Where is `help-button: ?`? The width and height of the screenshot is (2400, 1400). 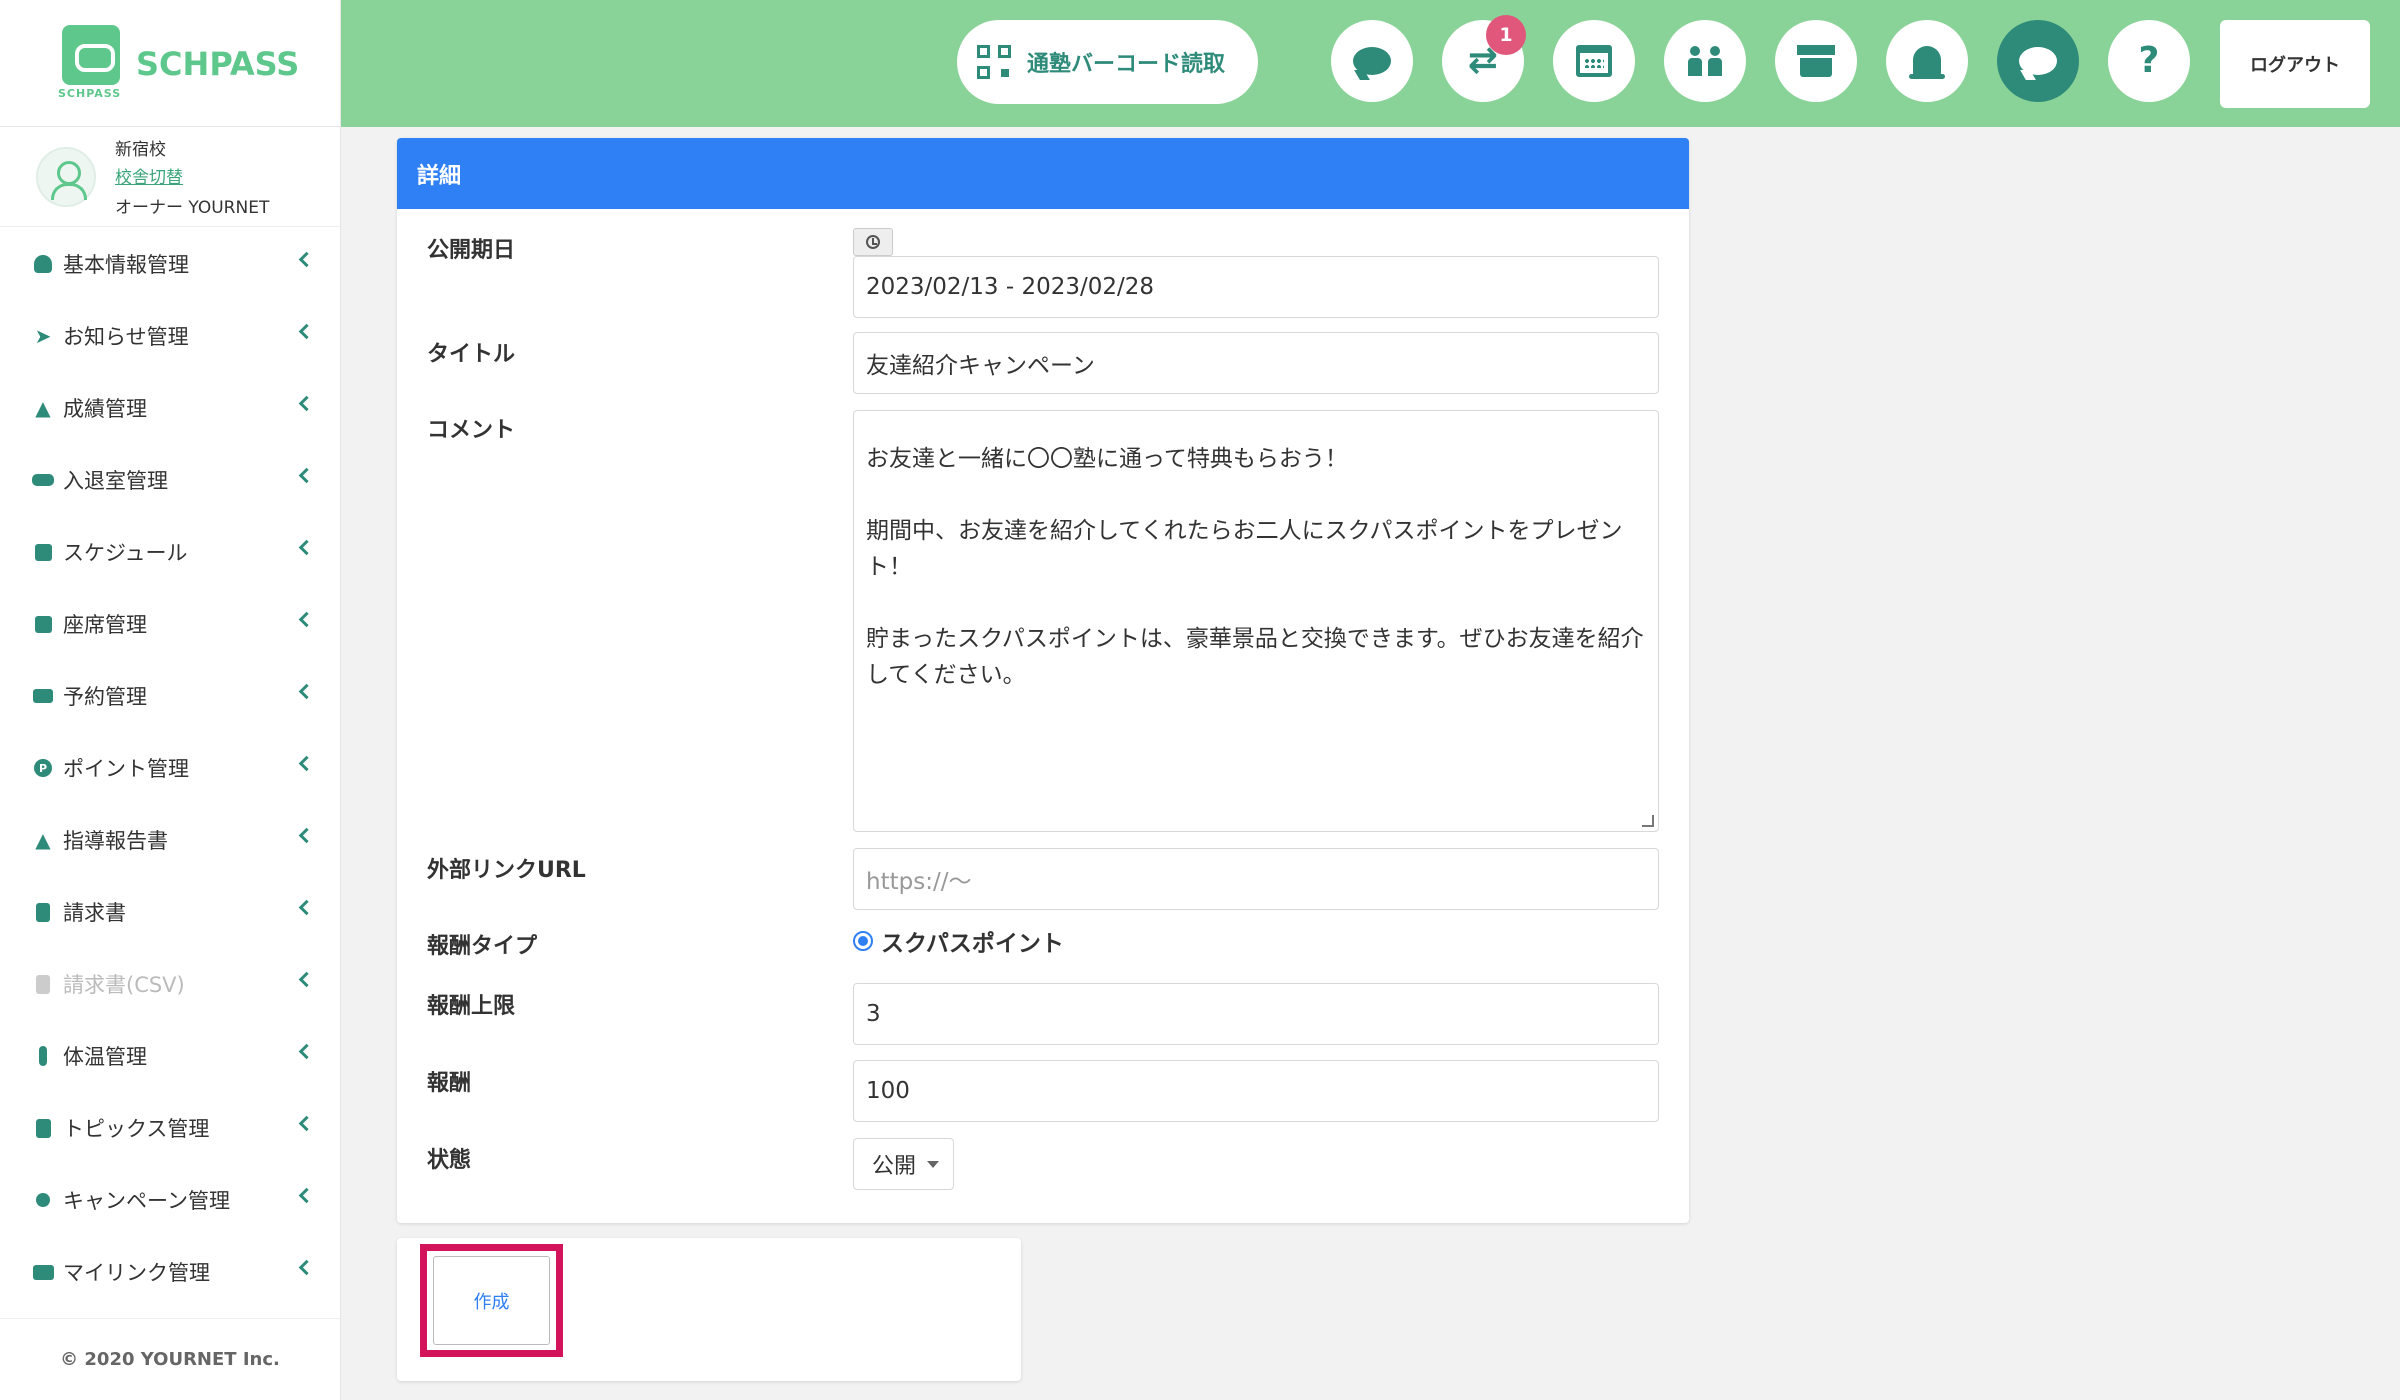 help-button: ? is located at coordinates (2149, 61).